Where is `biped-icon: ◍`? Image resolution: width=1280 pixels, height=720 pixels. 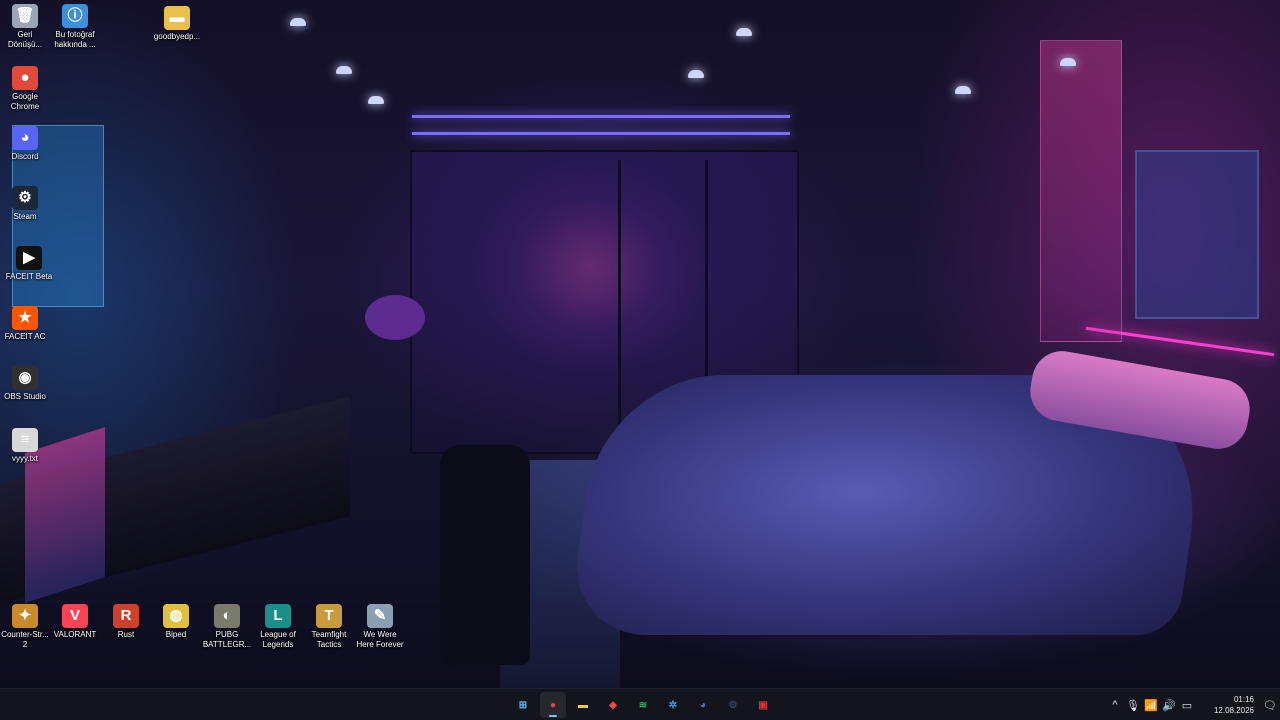
biped-icon: ◍ is located at coordinates (176, 616).